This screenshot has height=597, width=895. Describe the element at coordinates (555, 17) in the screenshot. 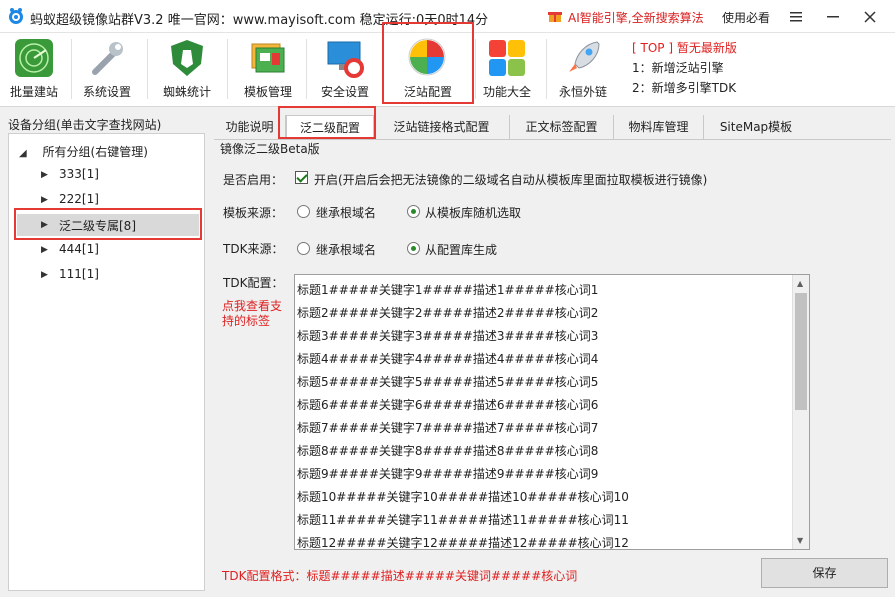

I see `gift-icon` at that location.